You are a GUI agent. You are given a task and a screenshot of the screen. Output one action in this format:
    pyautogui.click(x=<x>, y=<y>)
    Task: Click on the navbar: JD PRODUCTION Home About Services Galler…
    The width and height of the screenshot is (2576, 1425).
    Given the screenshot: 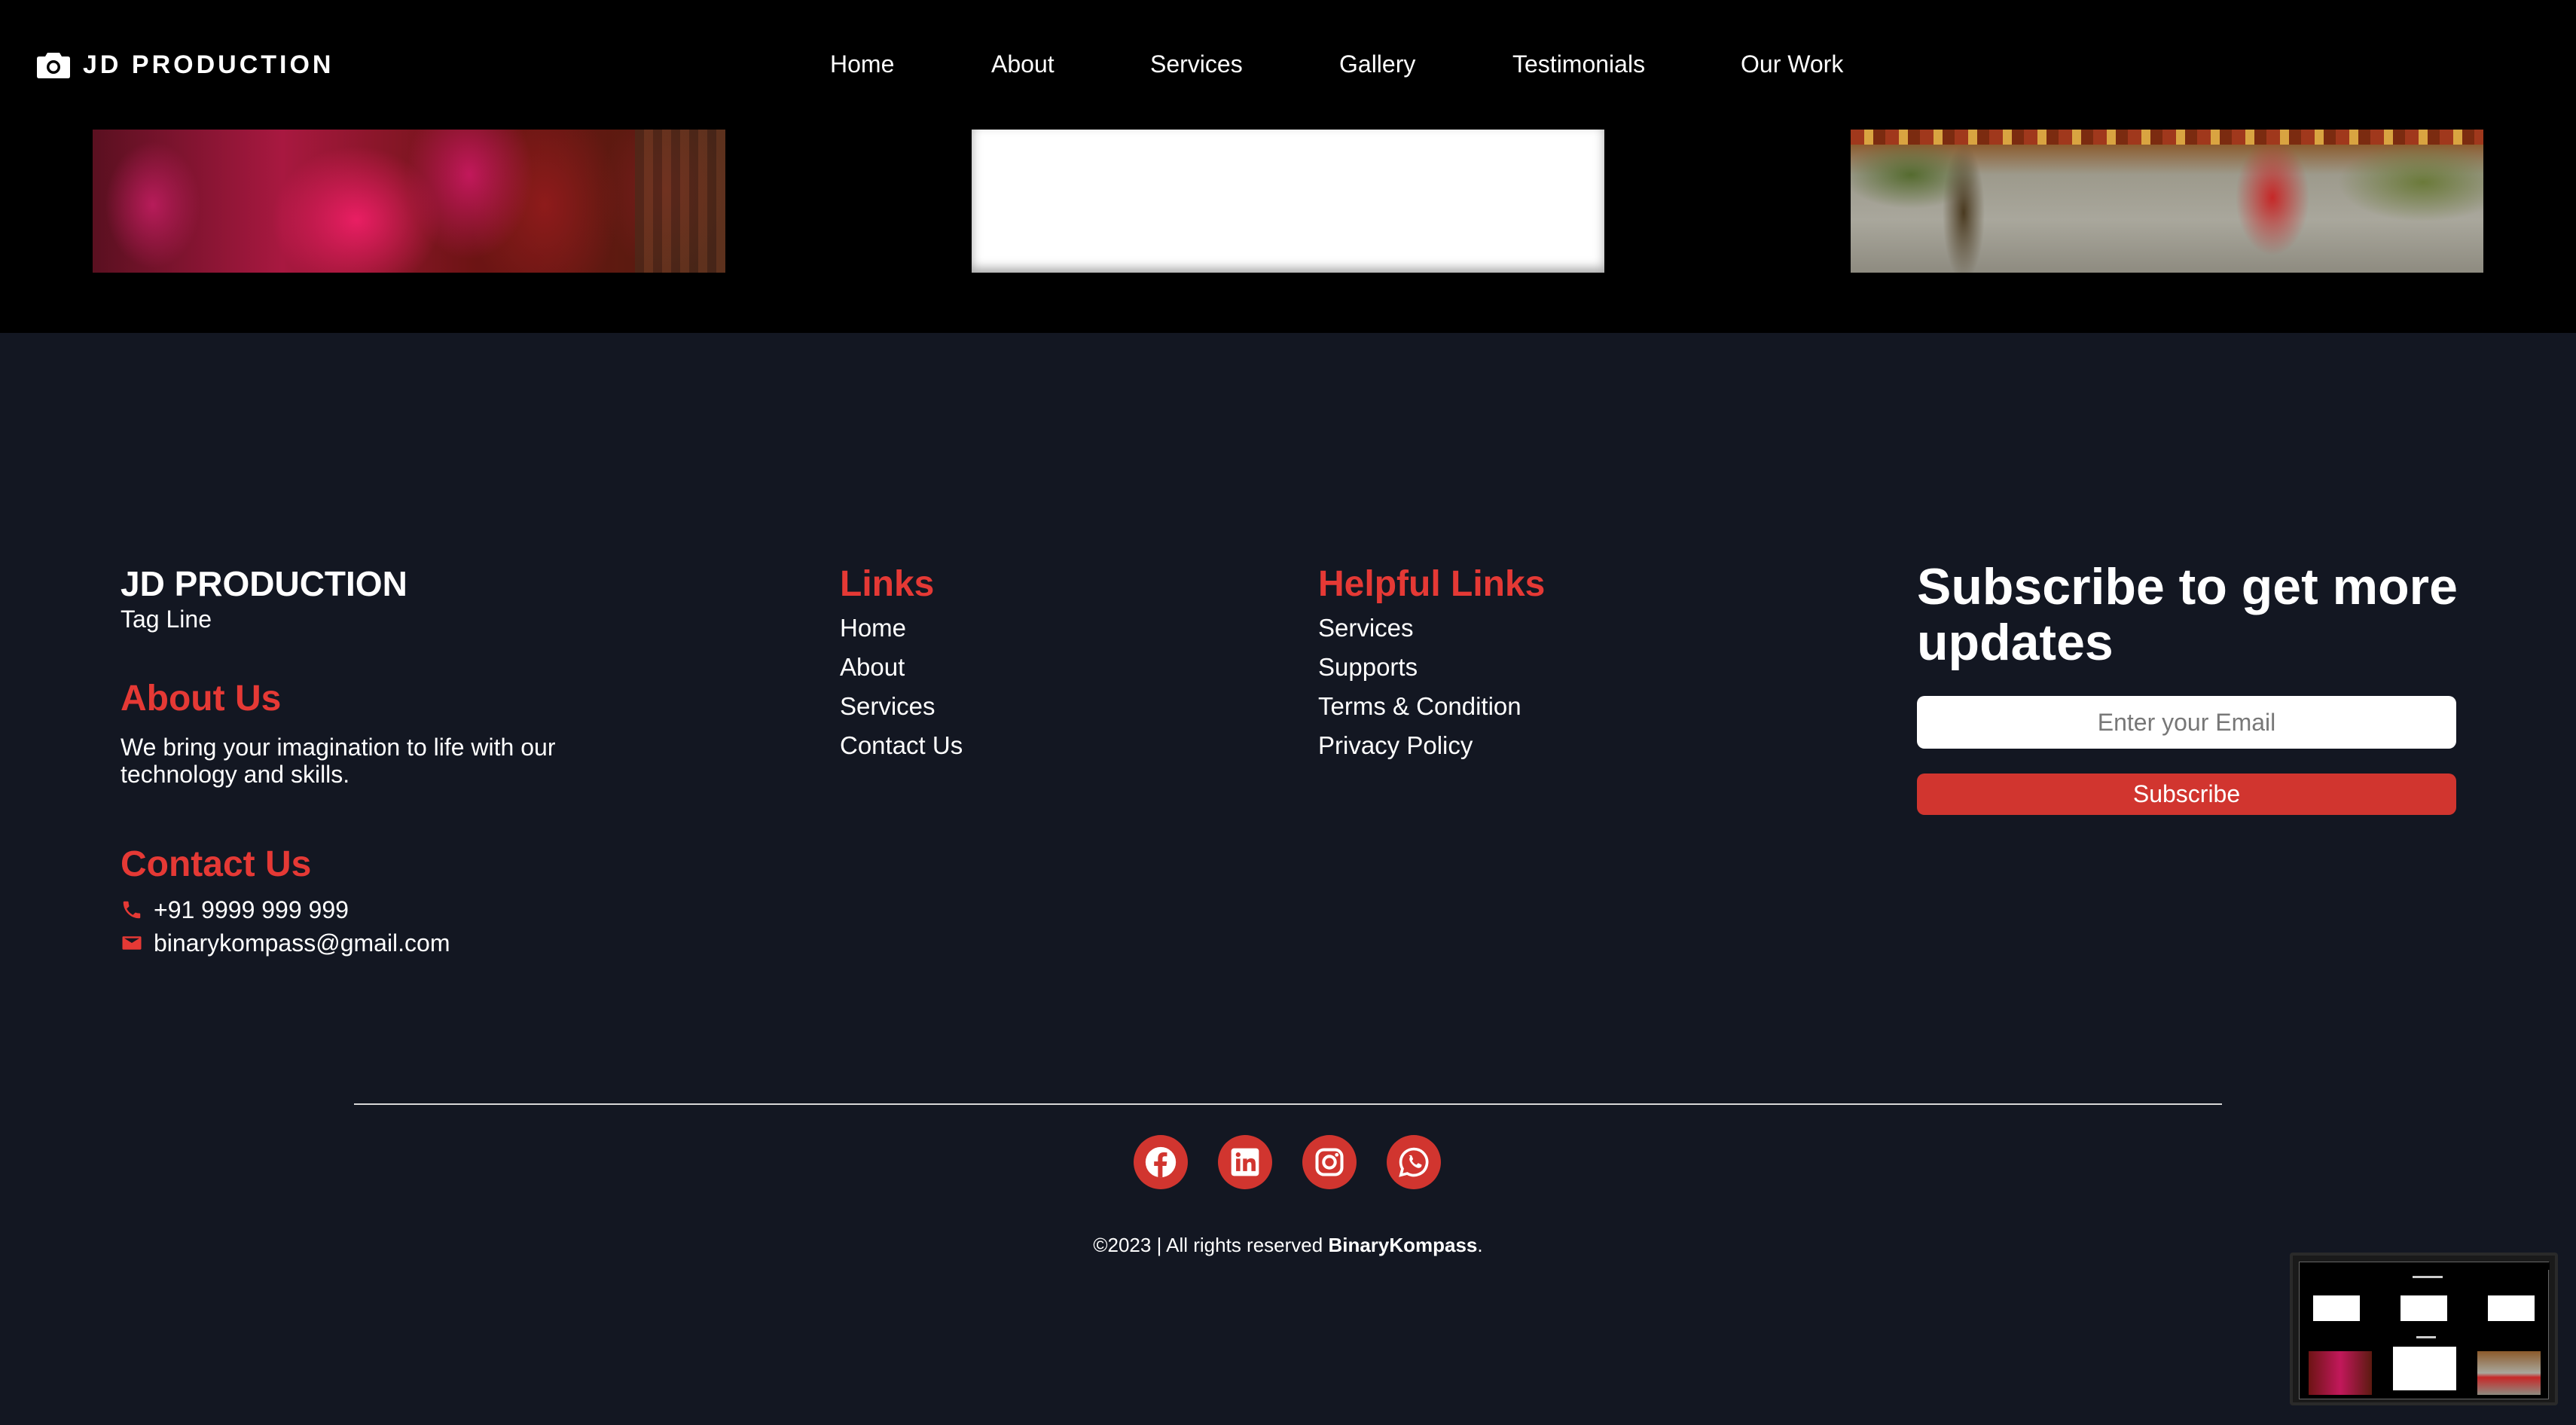 What is the action you would take?
    pyautogui.click(x=1288, y=65)
    